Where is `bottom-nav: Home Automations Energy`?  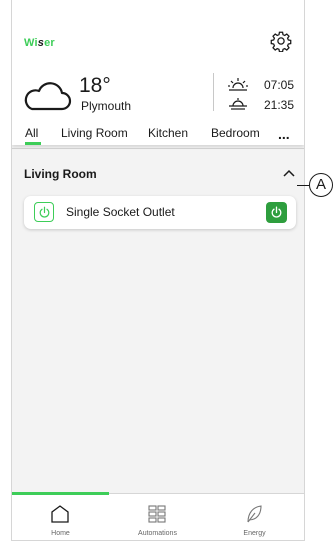 bottom-nav: Home Automations Energy is located at coordinates (158, 516).